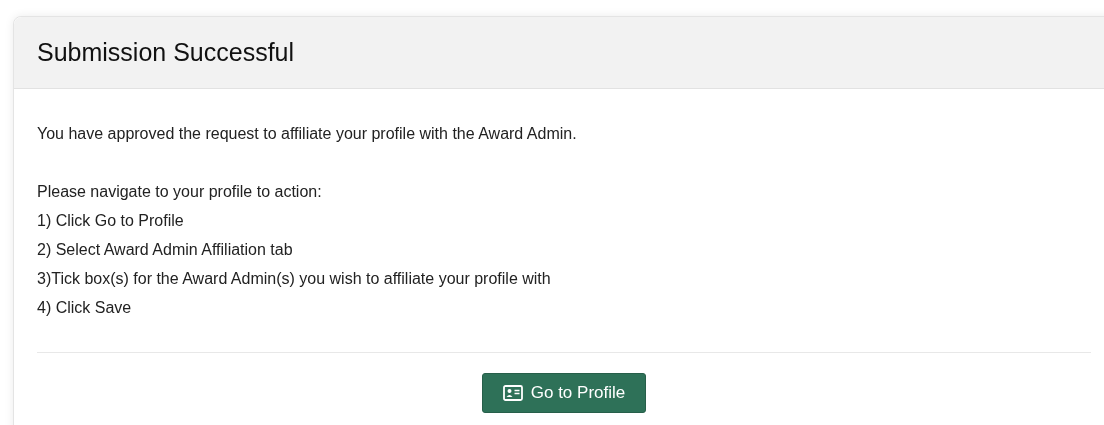  What do you see at coordinates (166, 52) in the screenshot?
I see `card-title: Submission Successful` at bounding box center [166, 52].